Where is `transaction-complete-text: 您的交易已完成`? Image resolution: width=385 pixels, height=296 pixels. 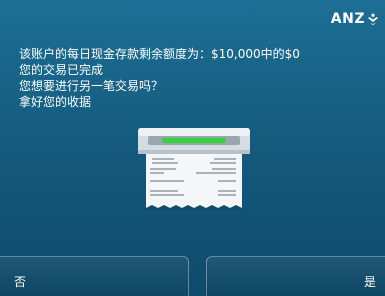 transaction-complete-text: 您的交易已完成 is located at coordinates (61, 70).